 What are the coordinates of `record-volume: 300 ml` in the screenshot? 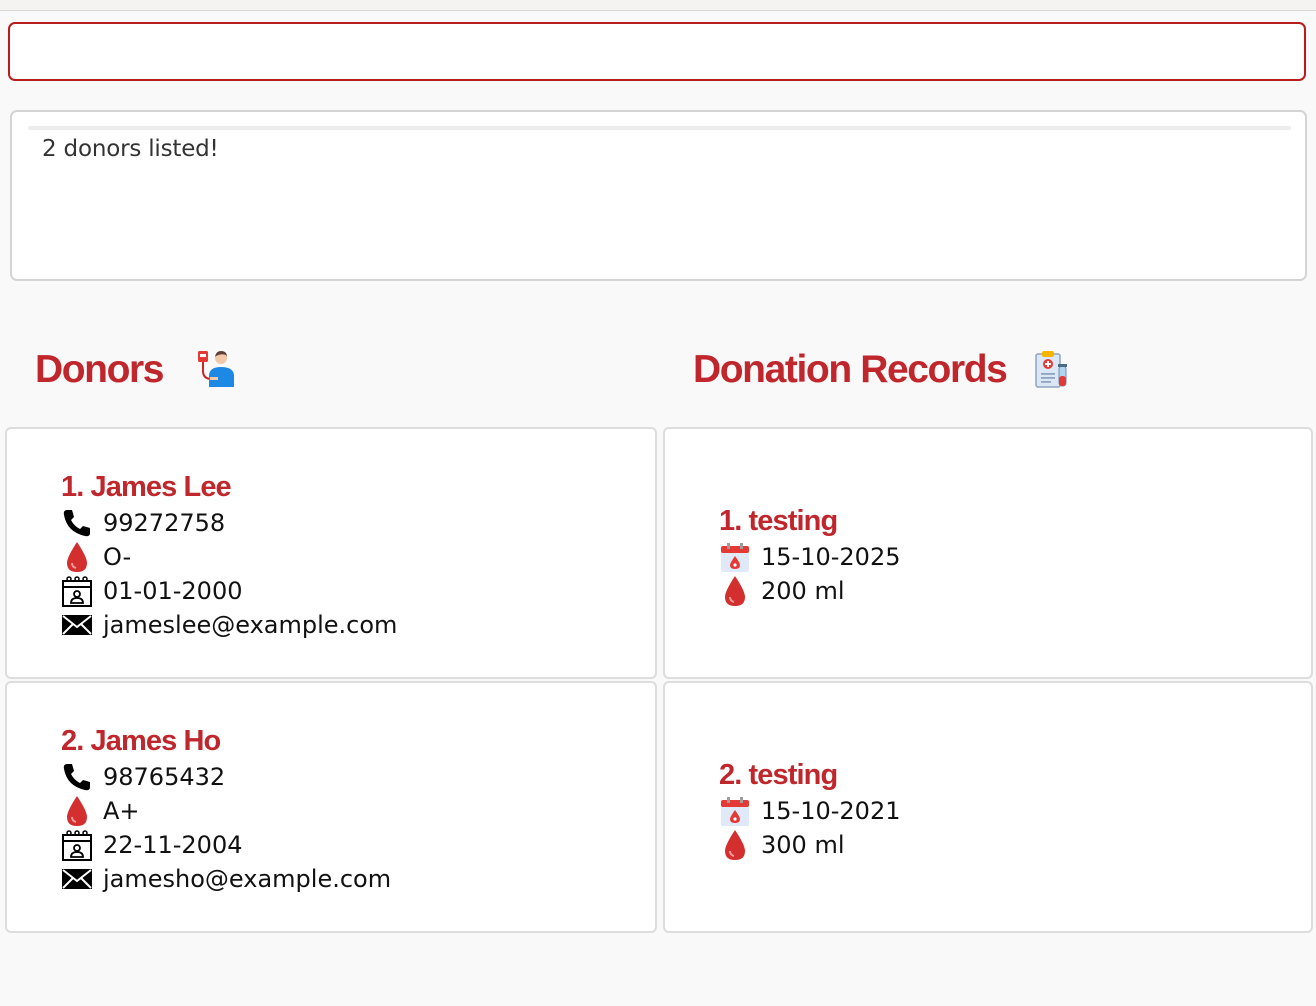 It's located at (803, 845).